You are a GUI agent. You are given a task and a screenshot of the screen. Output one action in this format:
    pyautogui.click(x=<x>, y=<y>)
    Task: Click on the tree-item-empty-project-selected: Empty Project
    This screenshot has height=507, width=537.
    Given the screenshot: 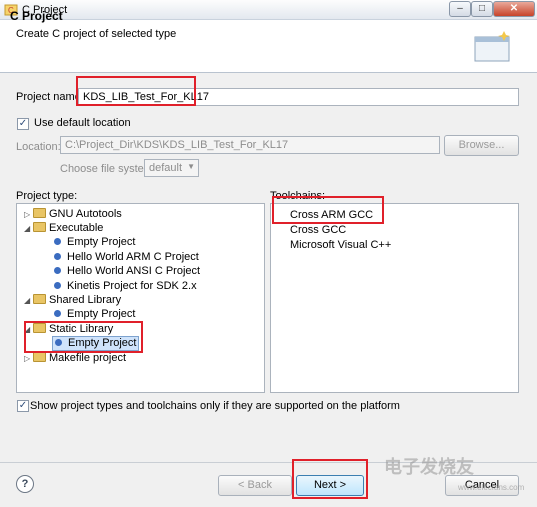 What is the action you would take?
    pyautogui.click(x=96, y=343)
    